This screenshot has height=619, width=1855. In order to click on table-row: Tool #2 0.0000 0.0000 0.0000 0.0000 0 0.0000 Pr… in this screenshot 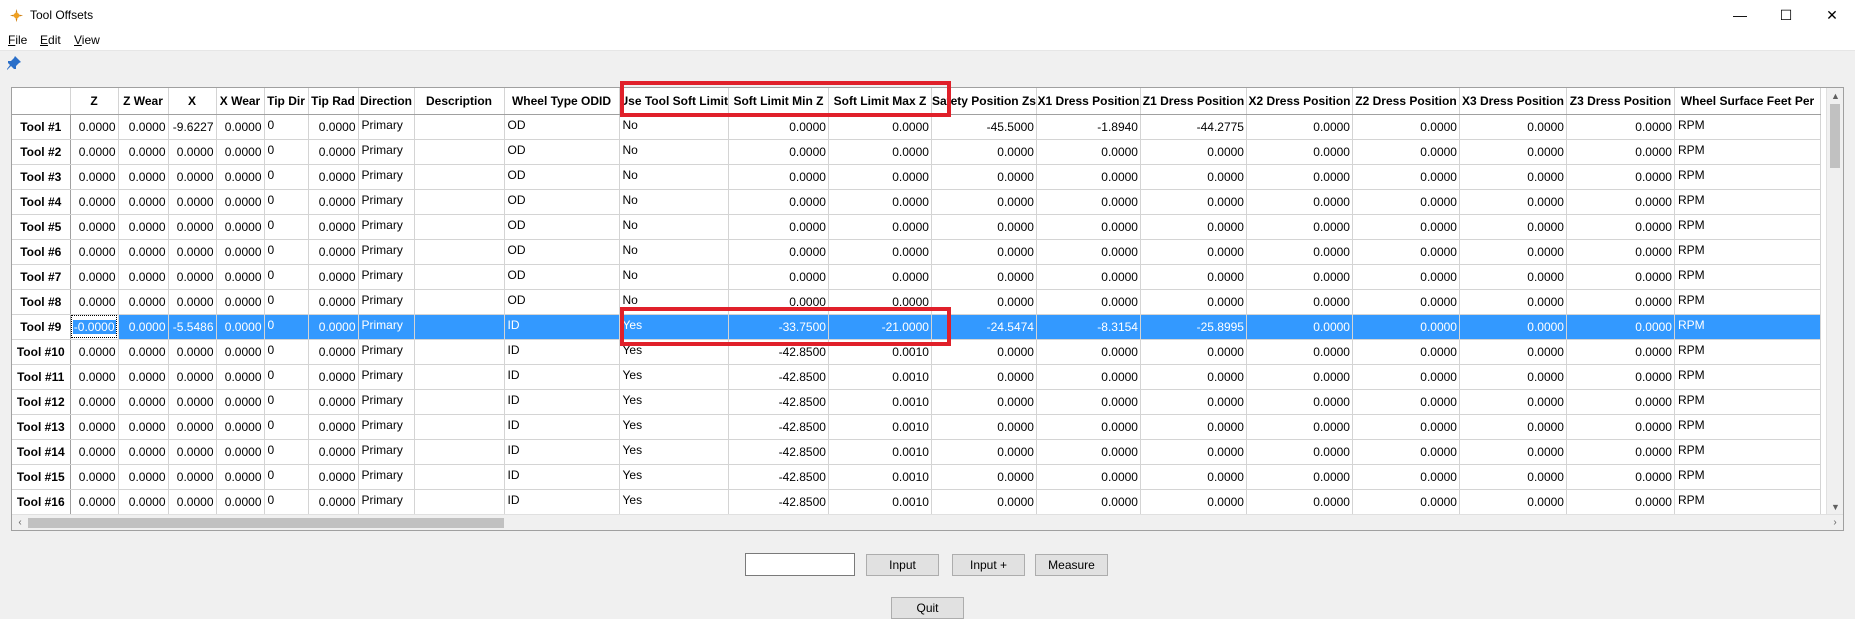, I will do `click(916, 152)`.